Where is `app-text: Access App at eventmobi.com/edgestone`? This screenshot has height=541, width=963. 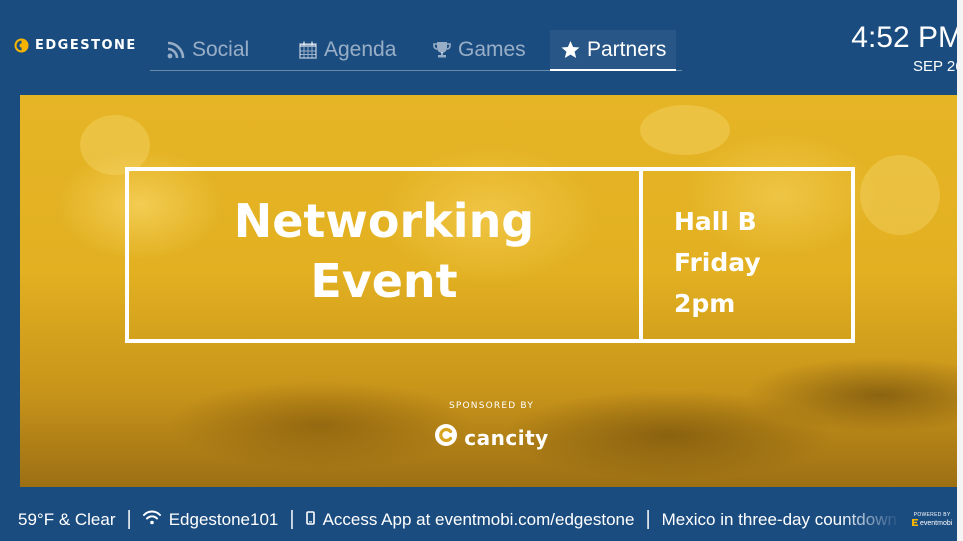
app-text: Access App at eventmobi.com/edgestone is located at coordinates (478, 519).